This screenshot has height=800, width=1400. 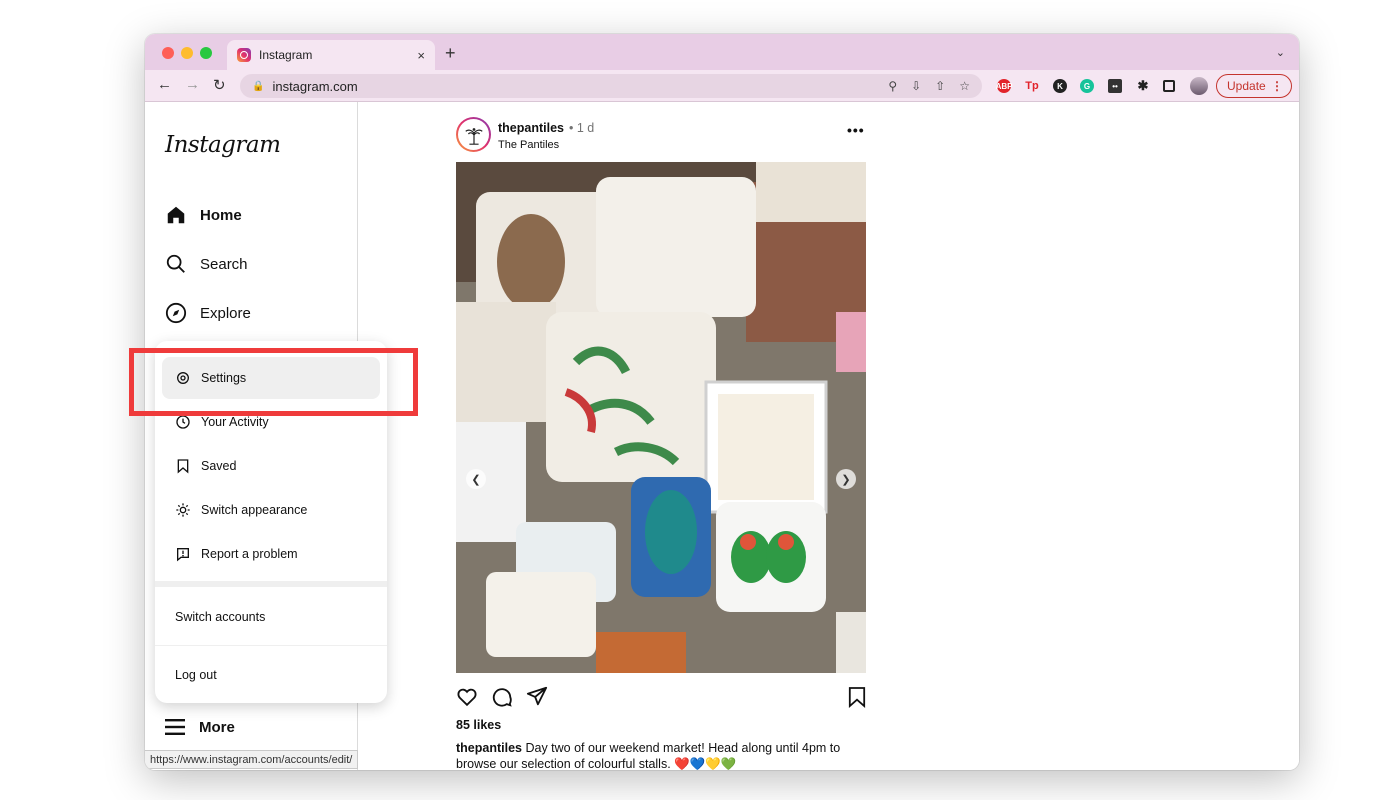 I want to click on update-button: Update ⋮, so click(x=1254, y=86).